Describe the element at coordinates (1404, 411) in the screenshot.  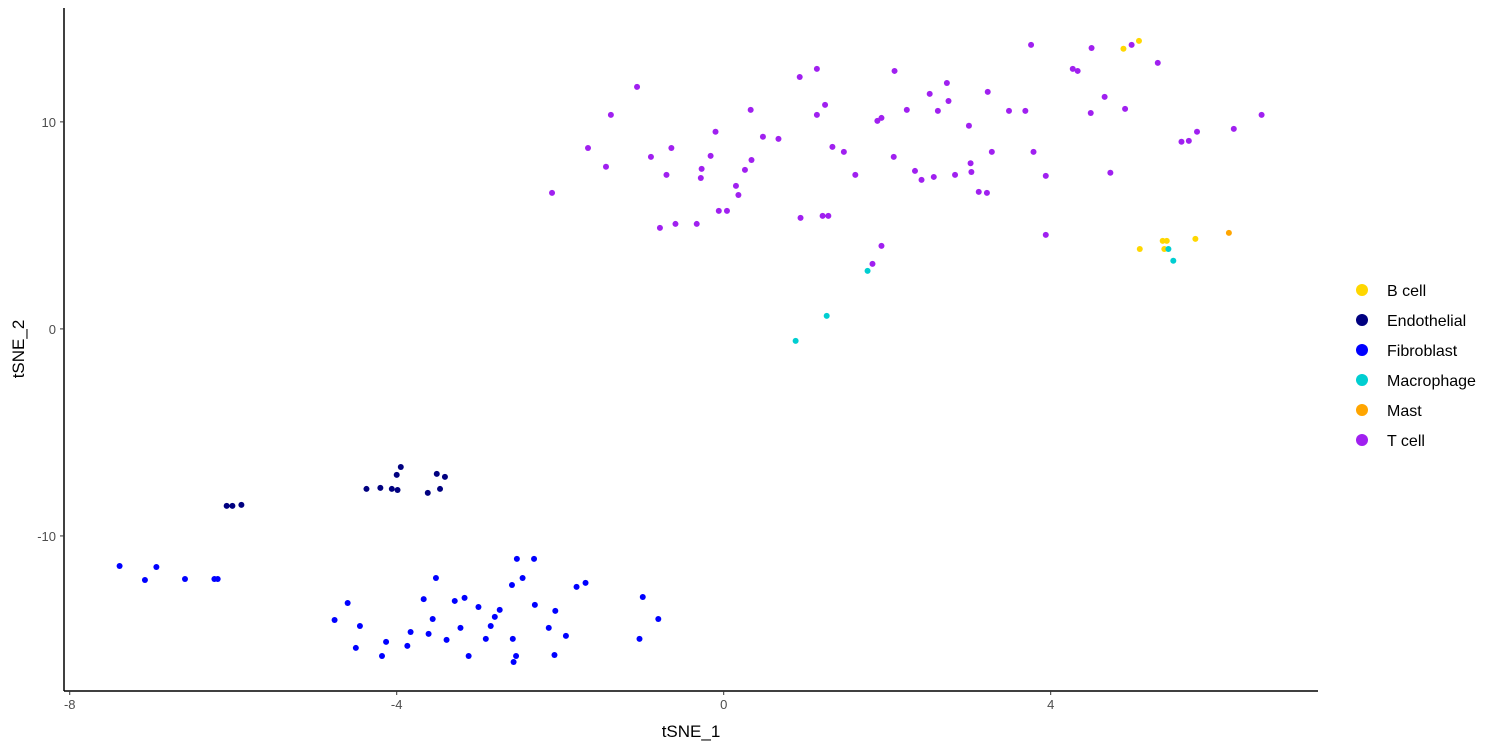
I see `legend-label: Mast` at that location.